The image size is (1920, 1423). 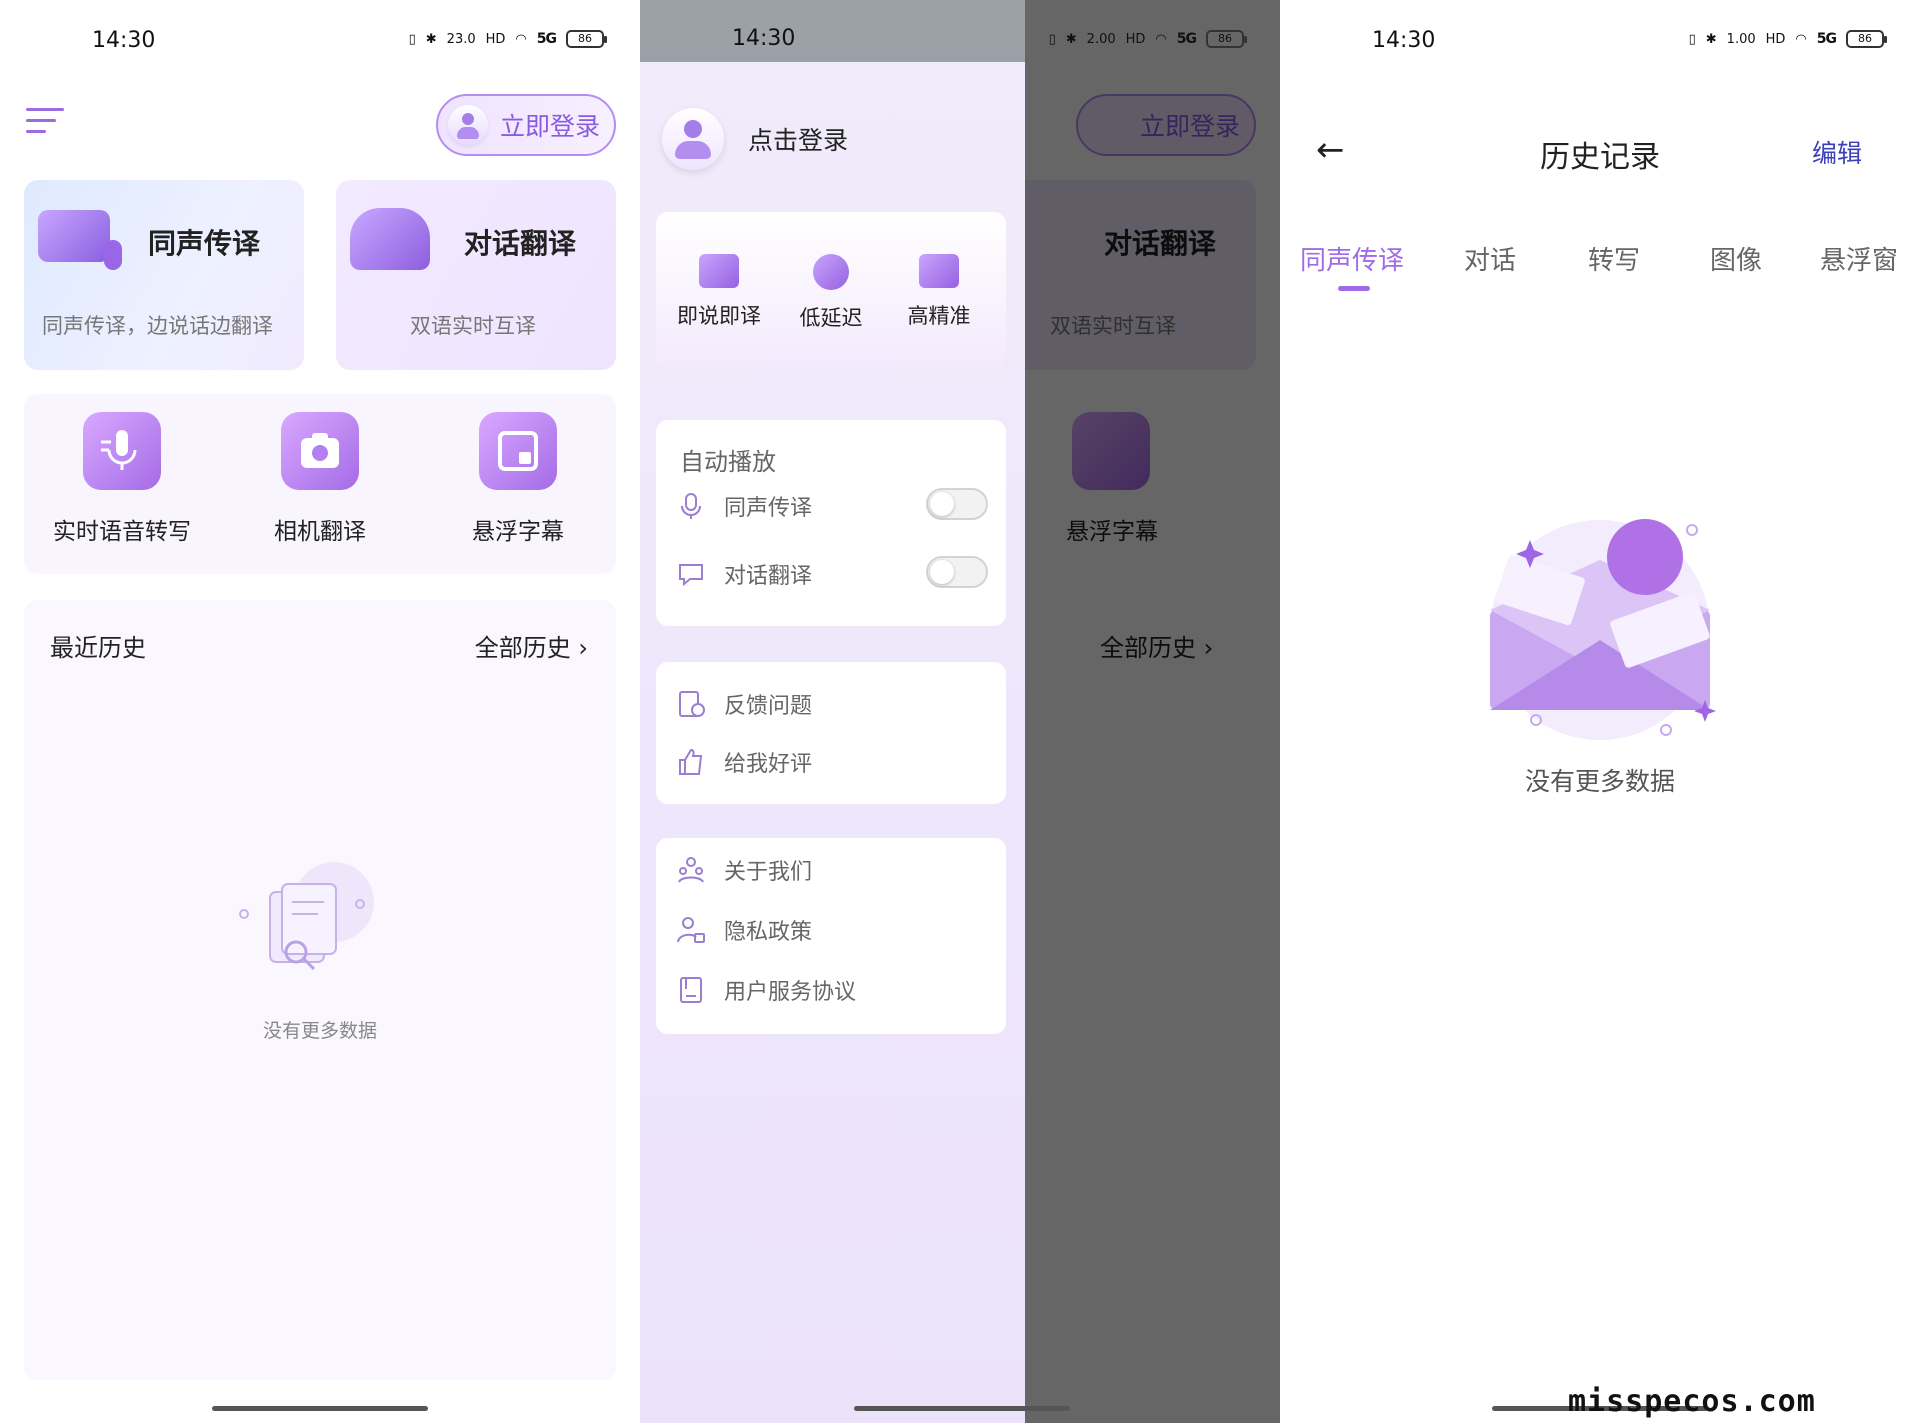 I want to click on menu-item-about: 关于我们, so click(x=744, y=870).